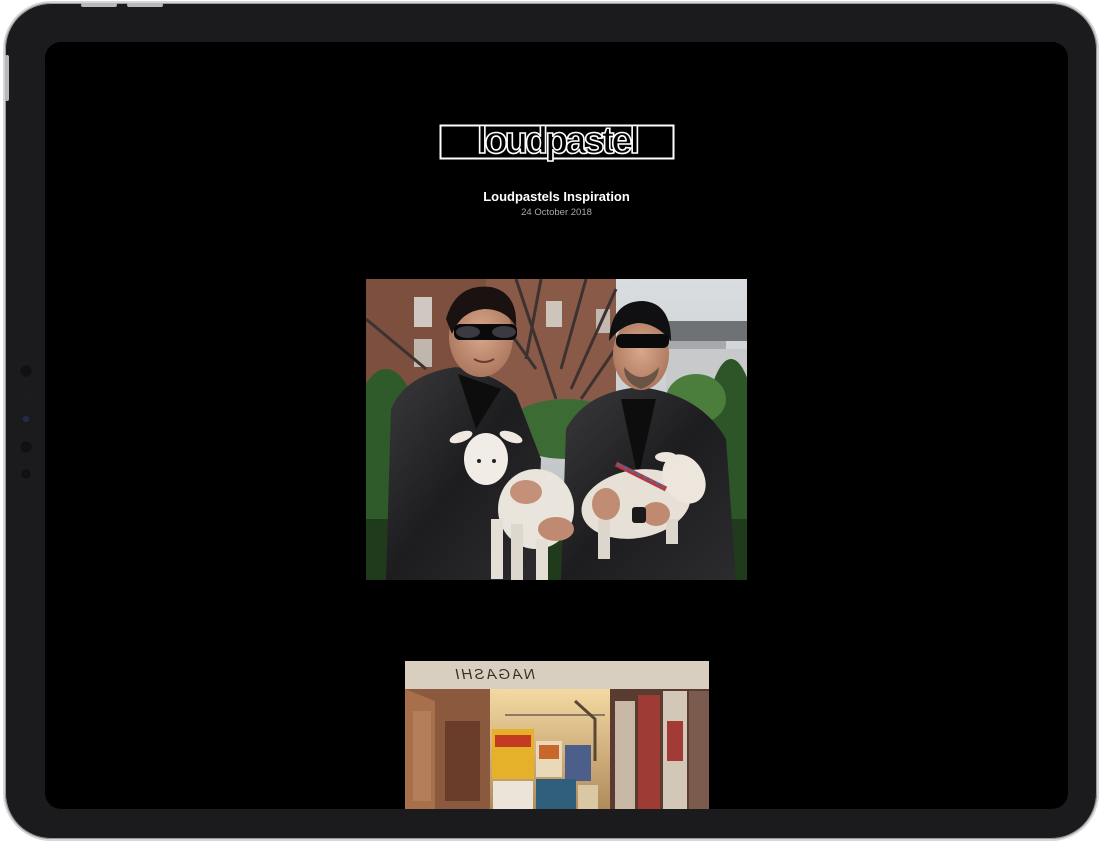  What do you see at coordinates (557, 735) in the screenshot?
I see `photo-poster-alley: NAGASHI` at bounding box center [557, 735].